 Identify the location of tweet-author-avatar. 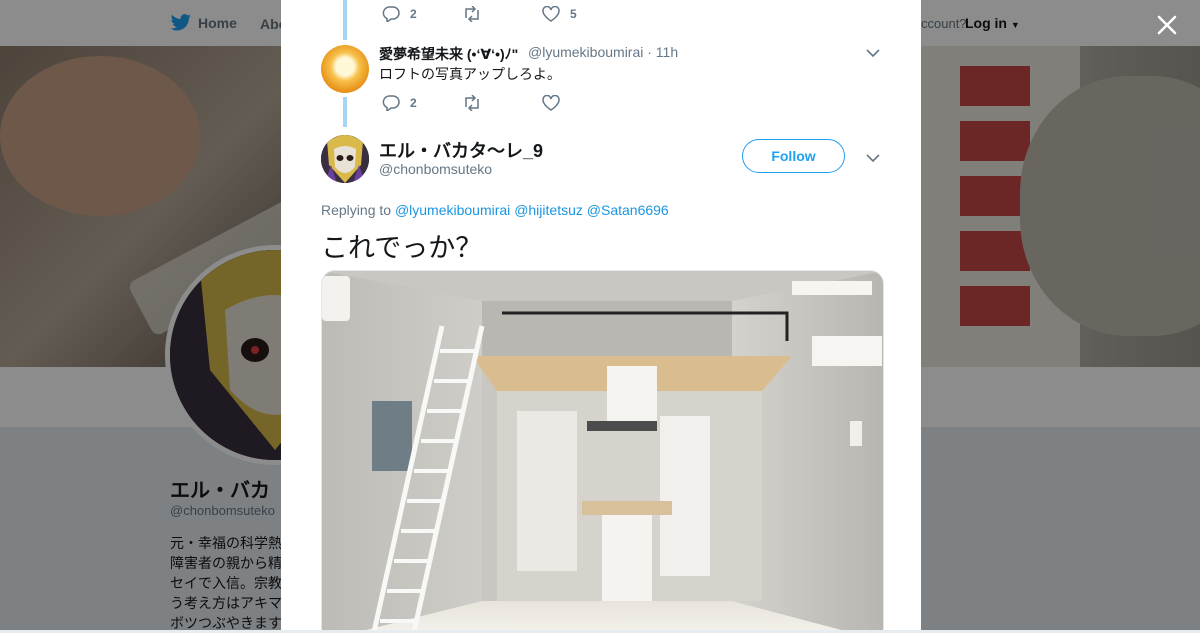
(345, 159).